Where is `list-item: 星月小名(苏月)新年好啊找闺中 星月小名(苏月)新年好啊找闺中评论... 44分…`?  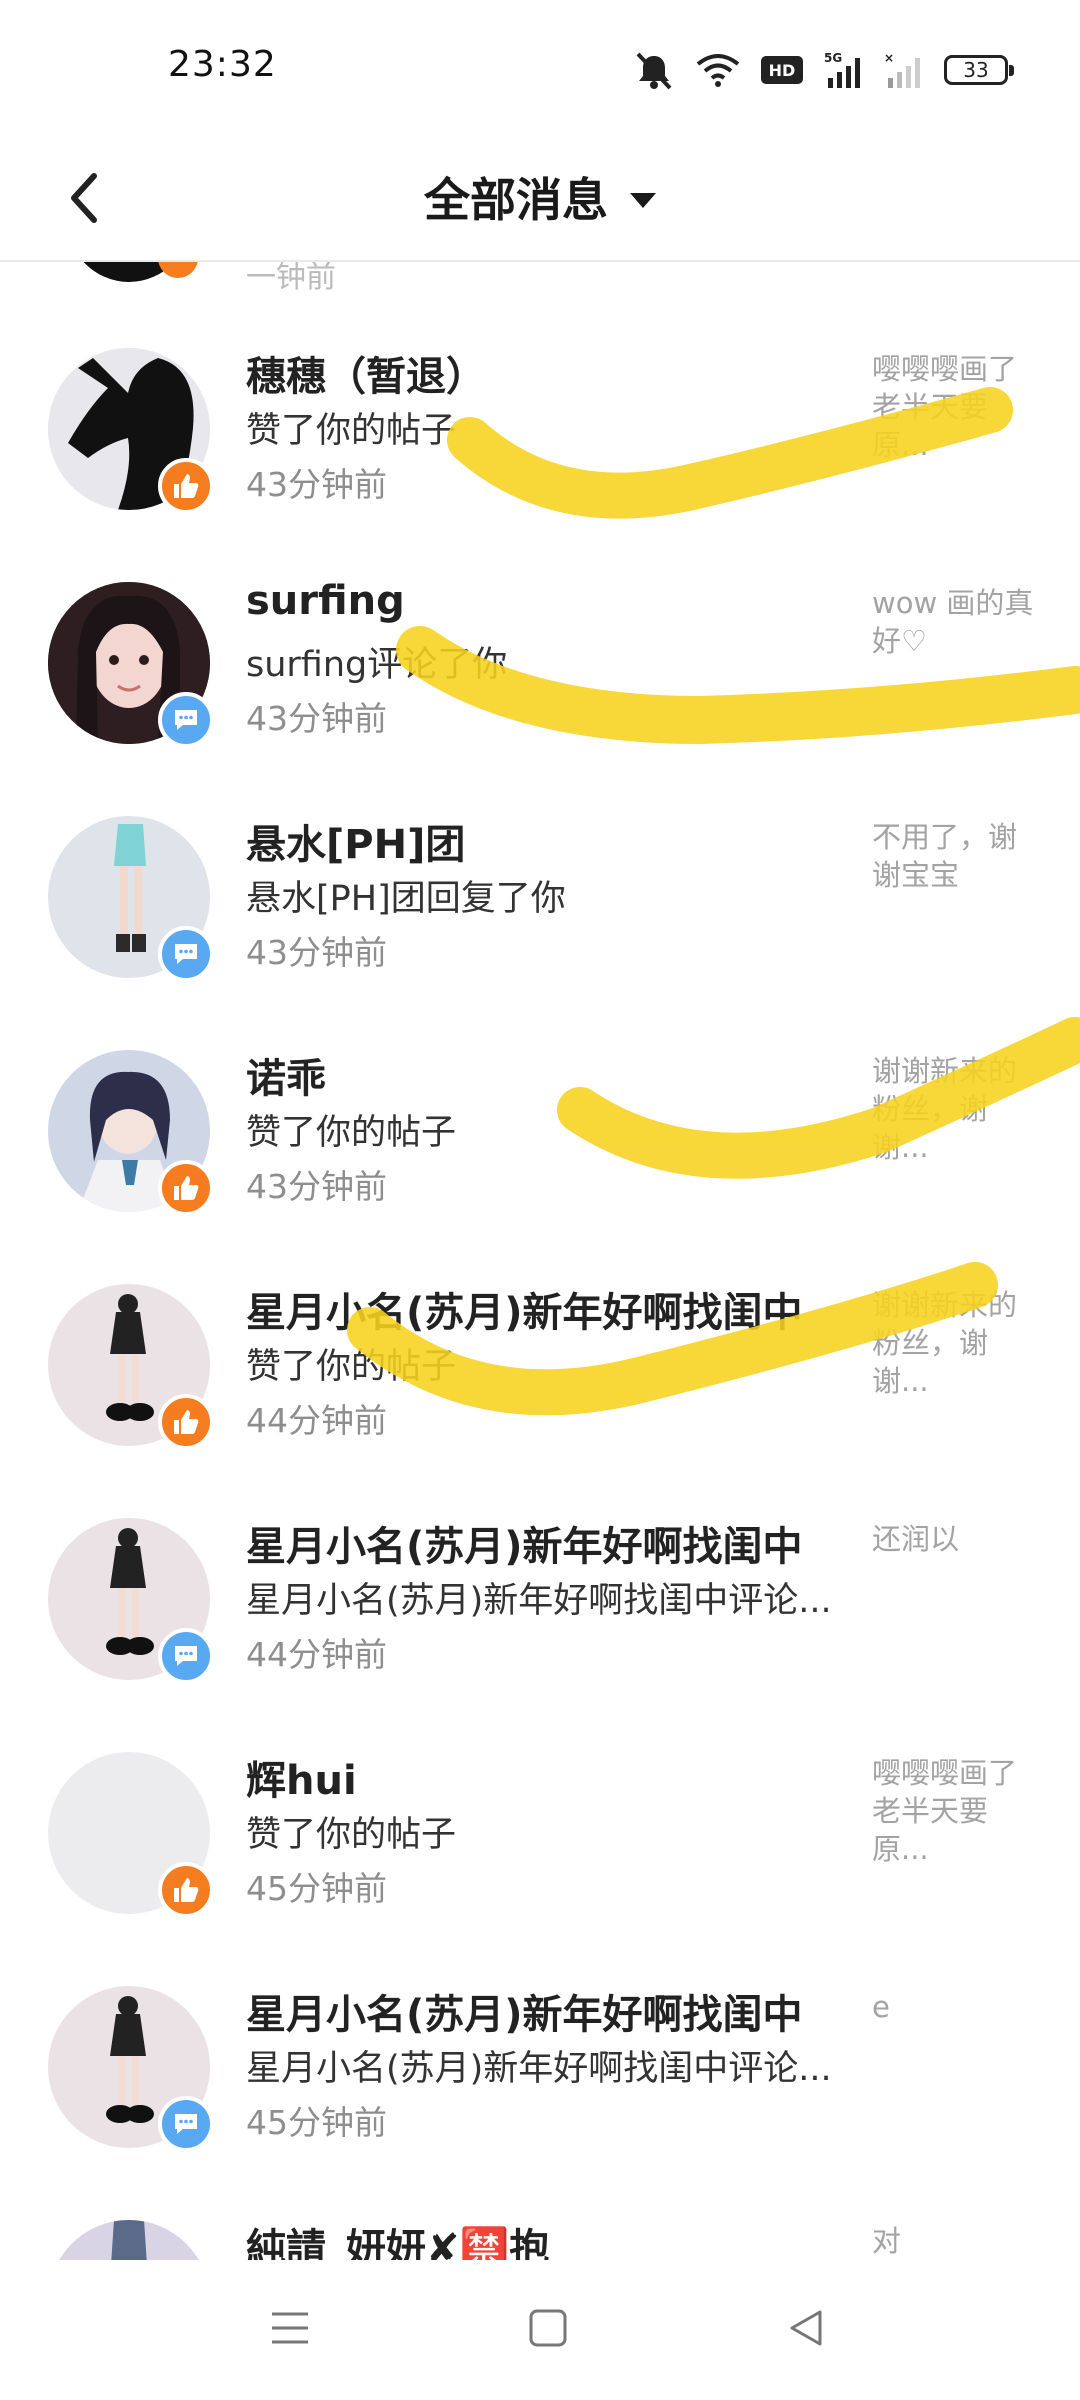
list-item: 星月小名(苏月)新年好啊找闺中 星月小名(苏月)新年好啊找闺中评论... 44分… is located at coordinates (540, 1558).